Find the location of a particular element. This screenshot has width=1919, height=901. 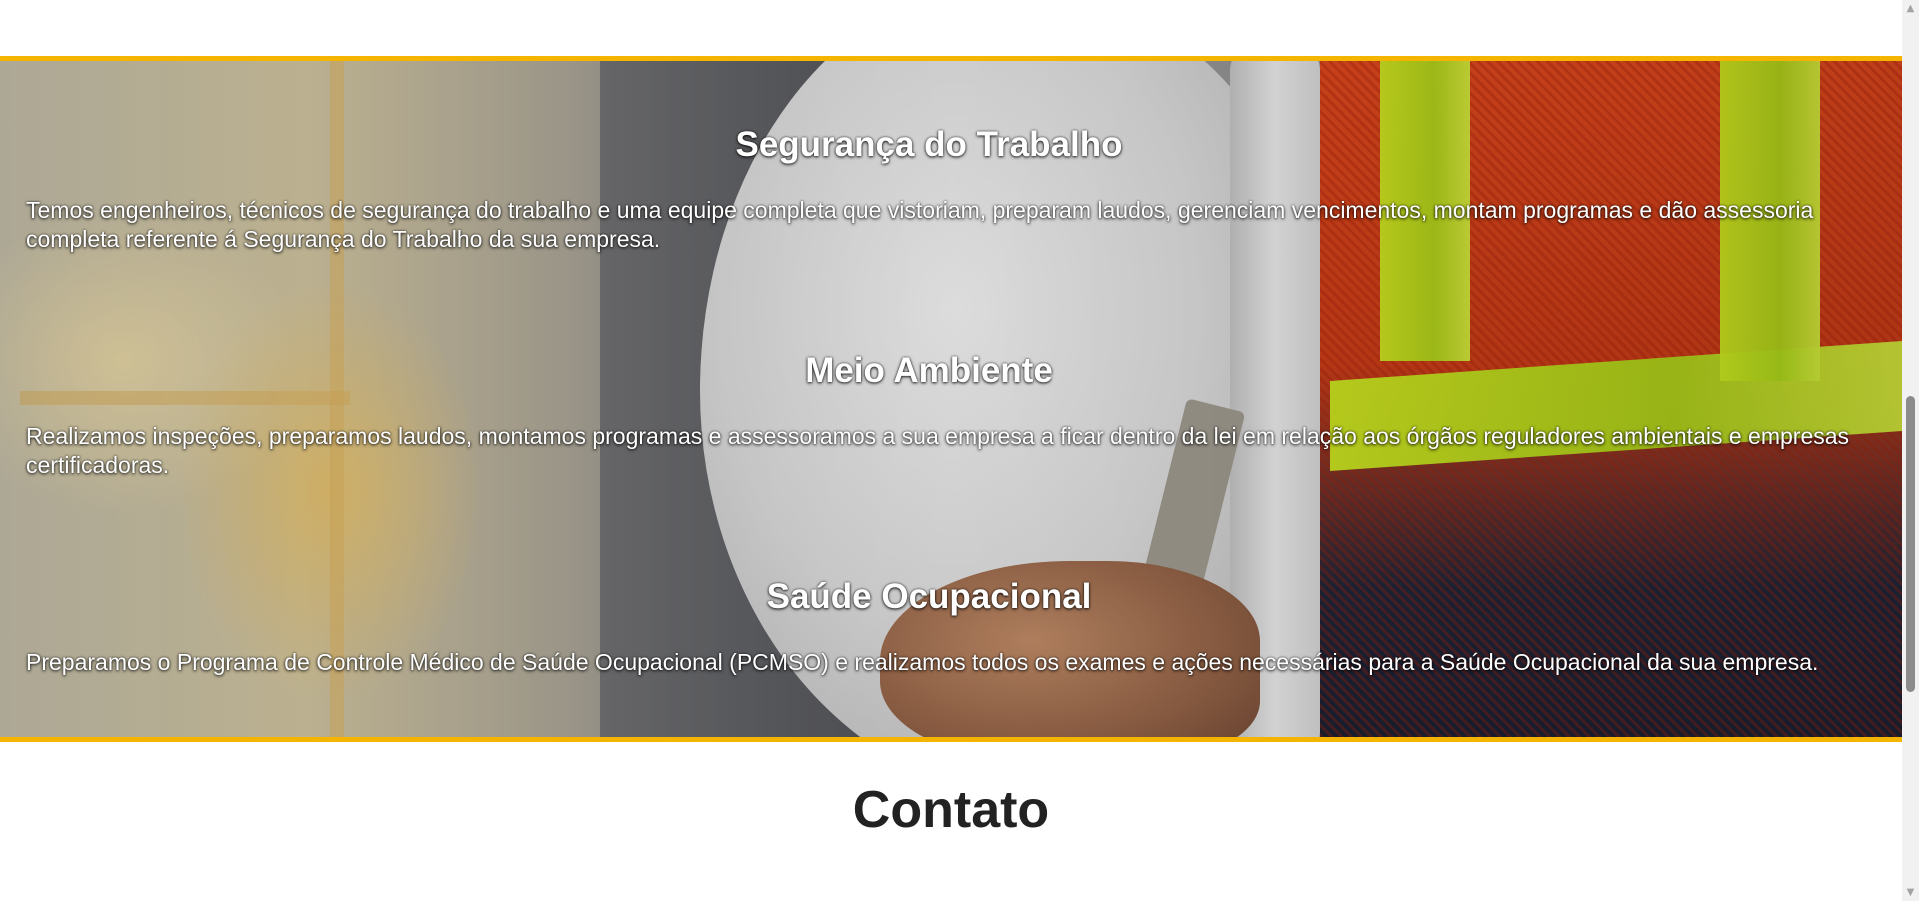

vertical-scrollbar: ▲ ▼ is located at coordinates (1910, 450).